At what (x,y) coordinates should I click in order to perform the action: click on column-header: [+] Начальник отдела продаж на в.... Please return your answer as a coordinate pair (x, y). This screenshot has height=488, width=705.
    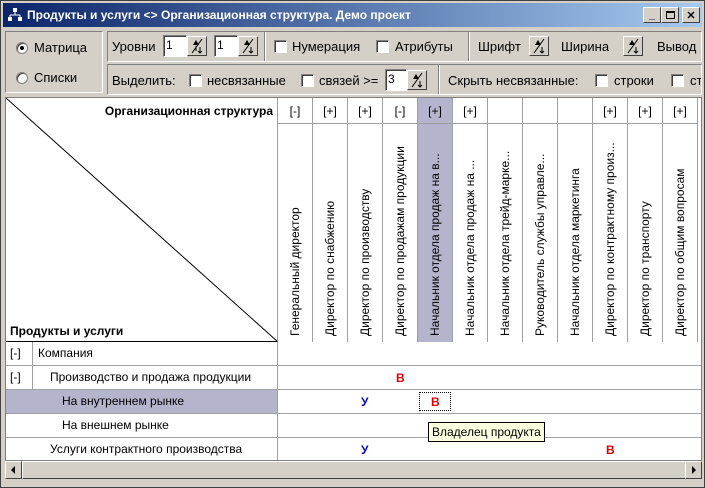
    Looking at the image, I should click on (435, 220).